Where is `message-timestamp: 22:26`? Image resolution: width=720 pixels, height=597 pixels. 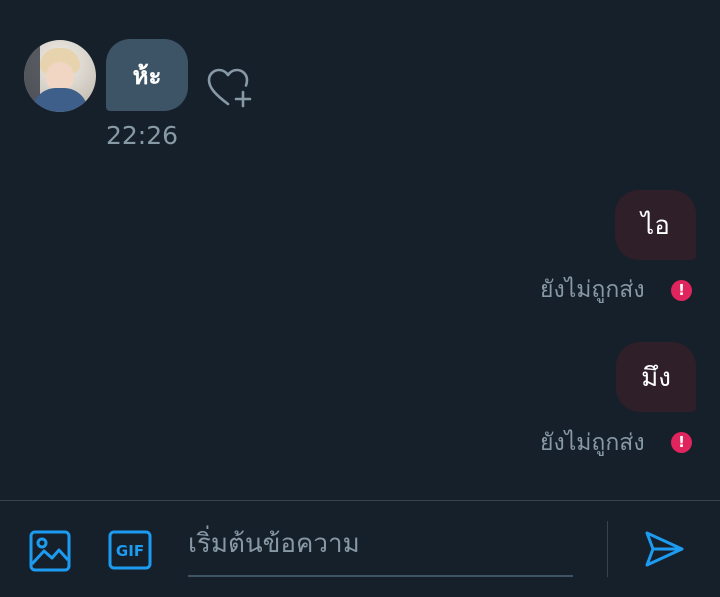 message-timestamp: 22:26 is located at coordinates (142, 135).